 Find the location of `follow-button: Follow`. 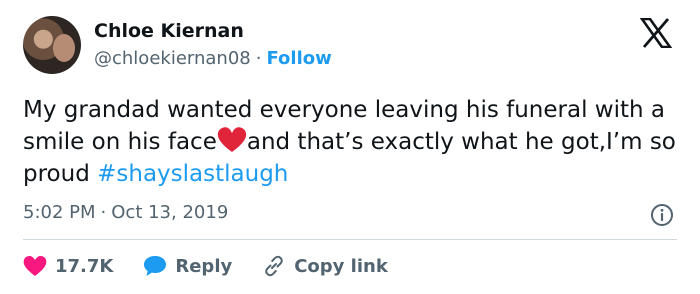

follow-button: Follow is located at coordinates (298, 58).